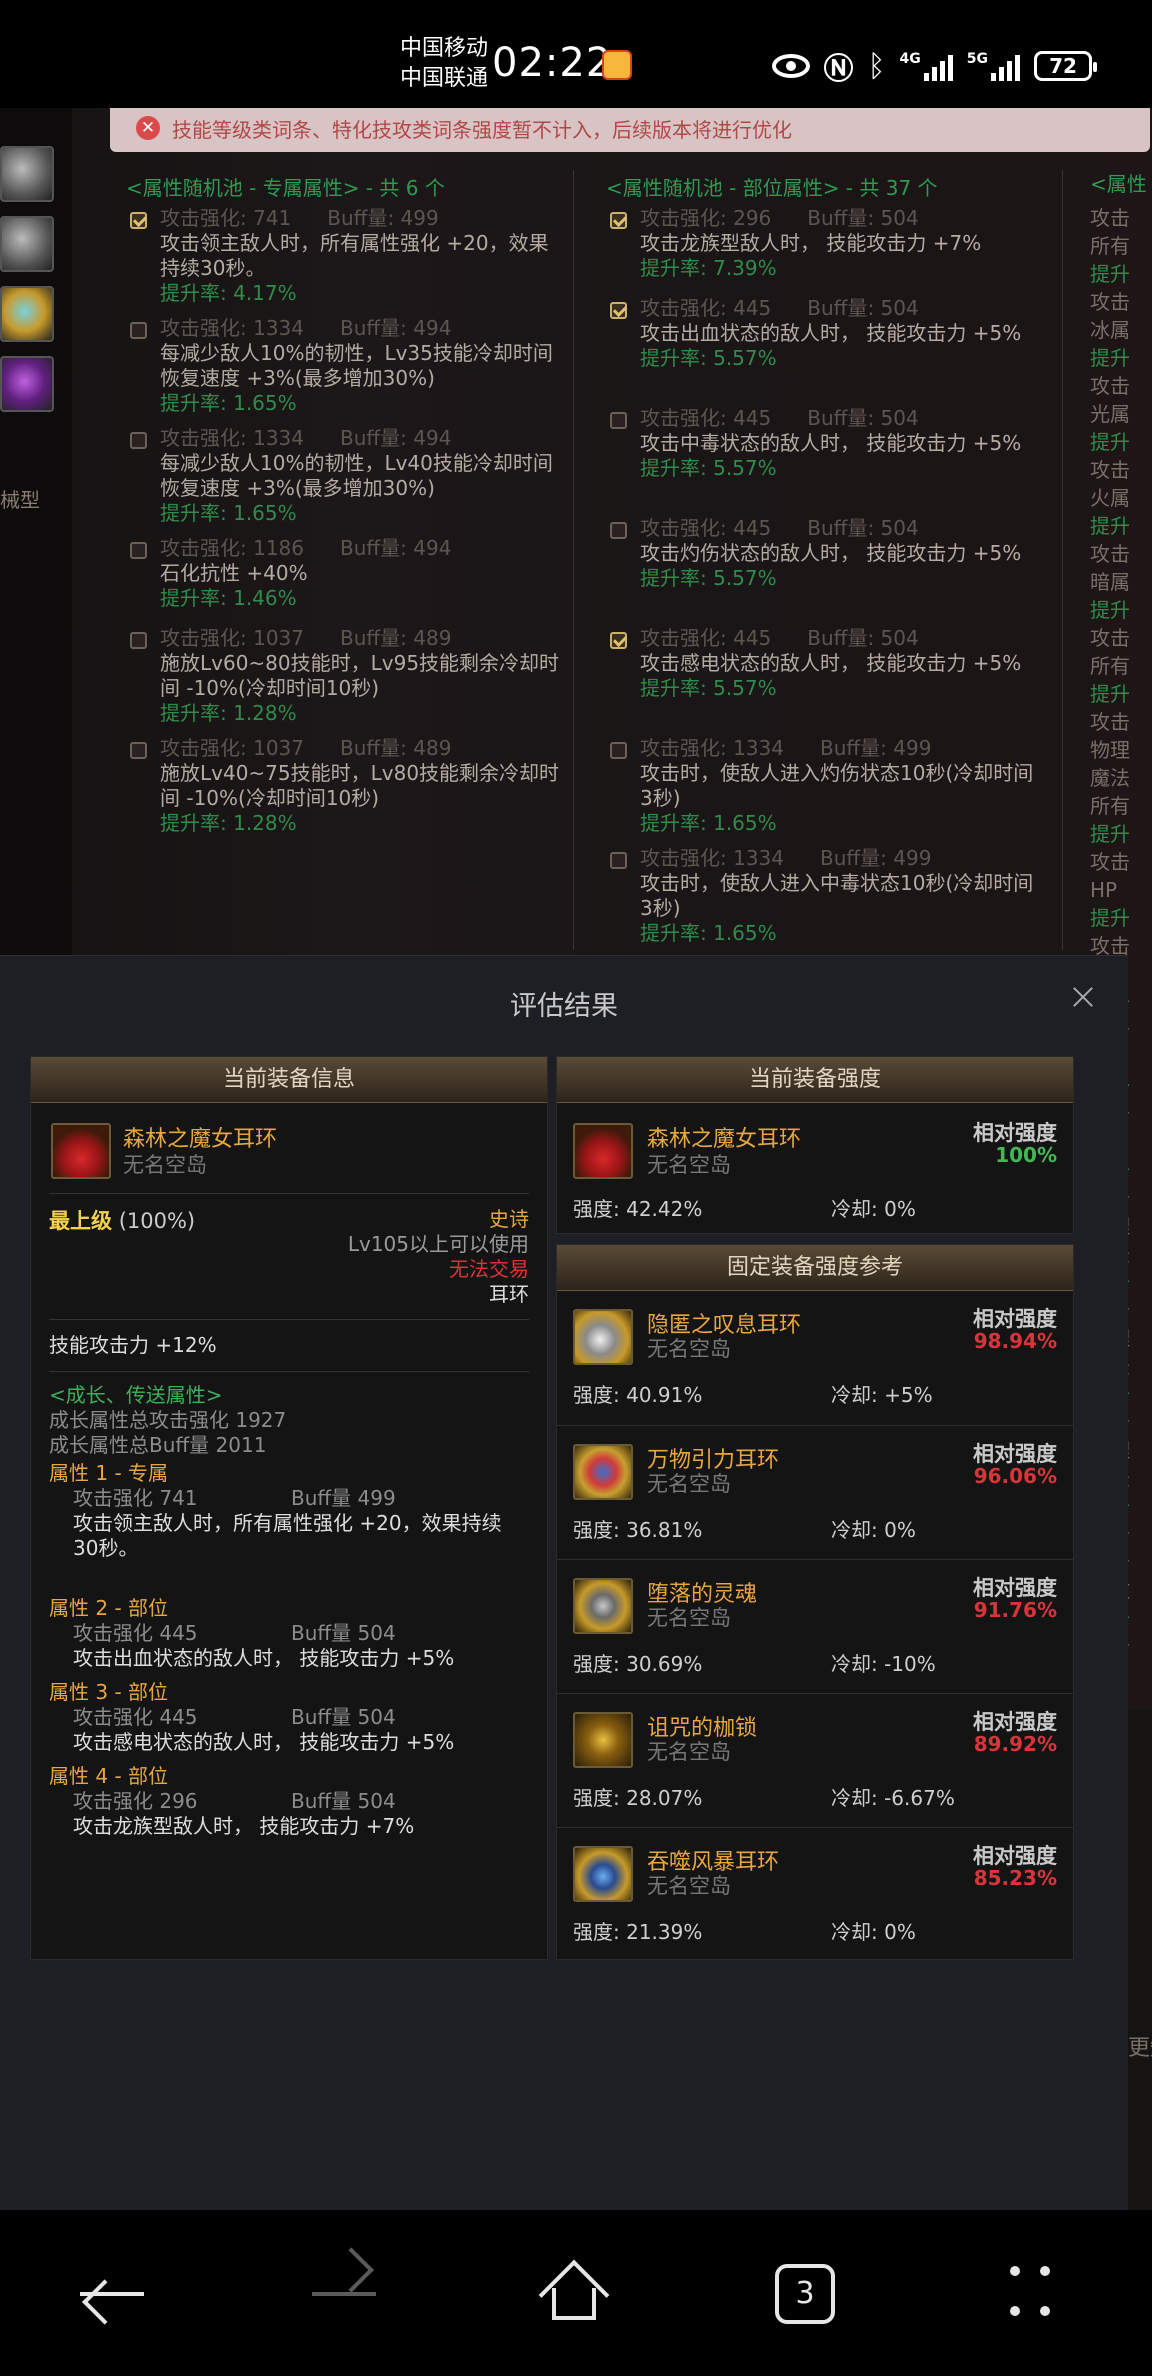 The height and width of the screenshot is (2376, 1152). Describe the element at coordinates (135, 1717) in the screenshot. I see `attribute-attack: 攻击强化 445` at that location.